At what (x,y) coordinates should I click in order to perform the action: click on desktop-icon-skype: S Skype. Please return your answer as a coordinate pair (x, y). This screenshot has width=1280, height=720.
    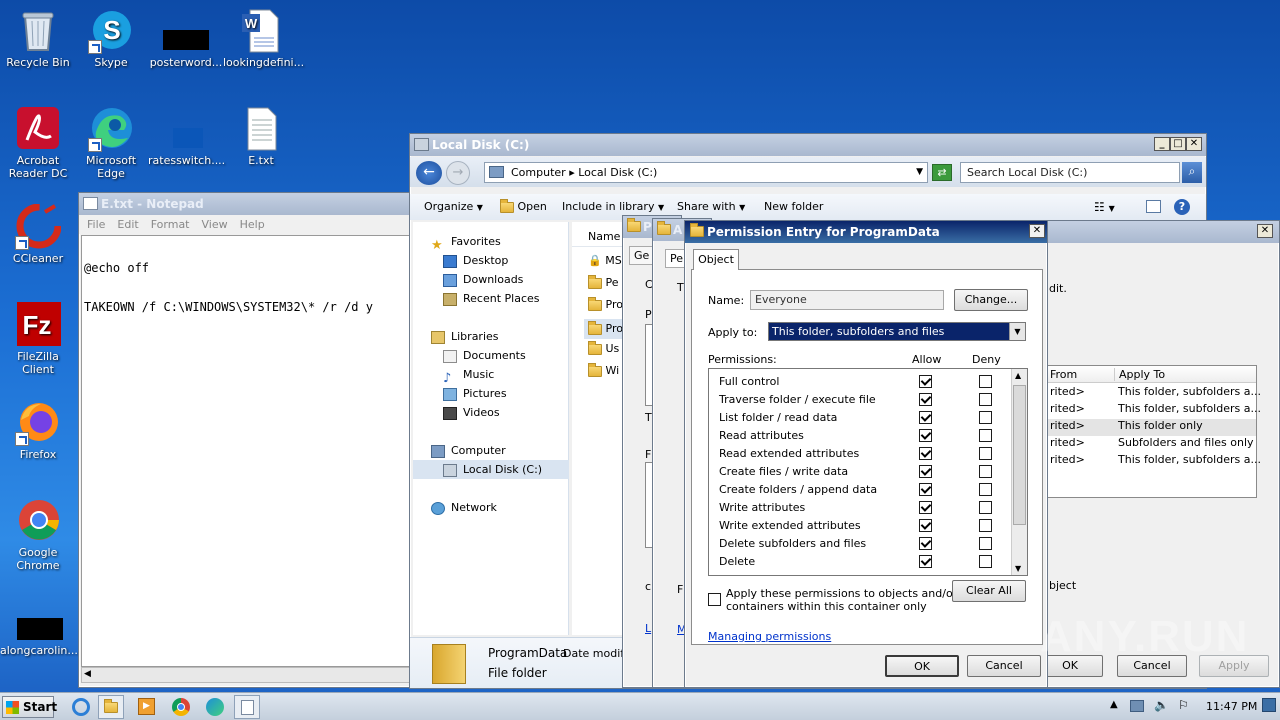
    Looking at the image, I should click on (111, 38).